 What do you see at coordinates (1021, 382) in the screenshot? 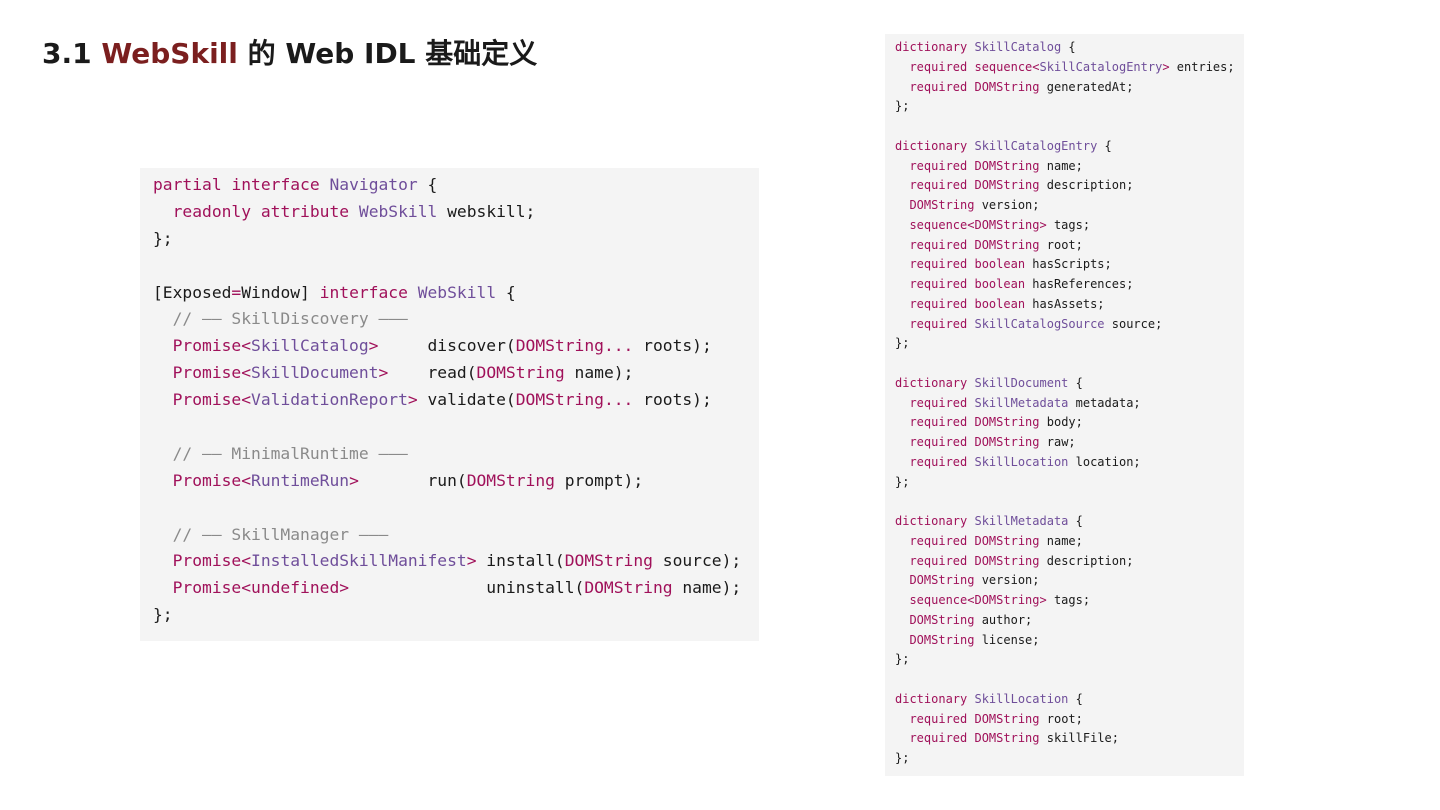
I see `code-token: SkillDocument` at bounding box center [1021, 382].